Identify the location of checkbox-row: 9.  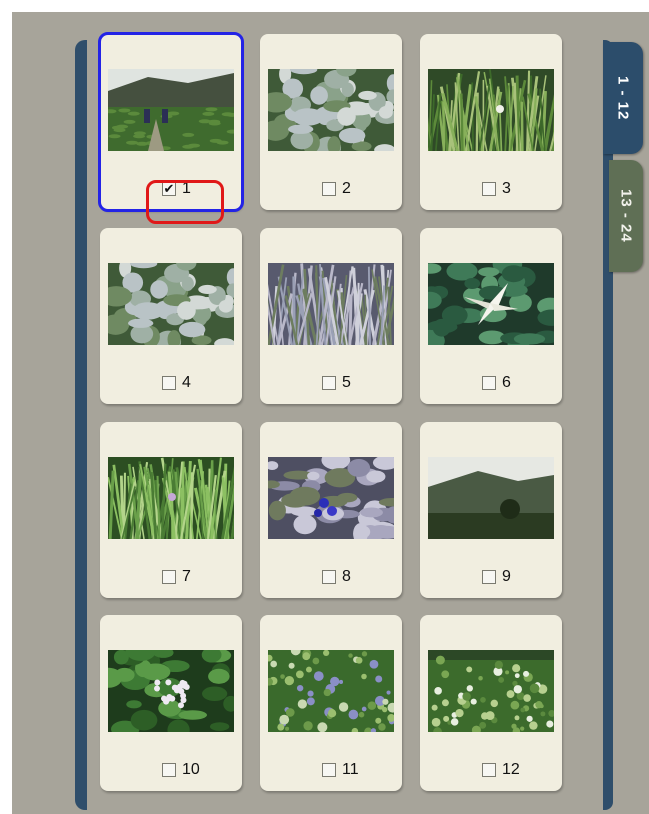
(496, 577).